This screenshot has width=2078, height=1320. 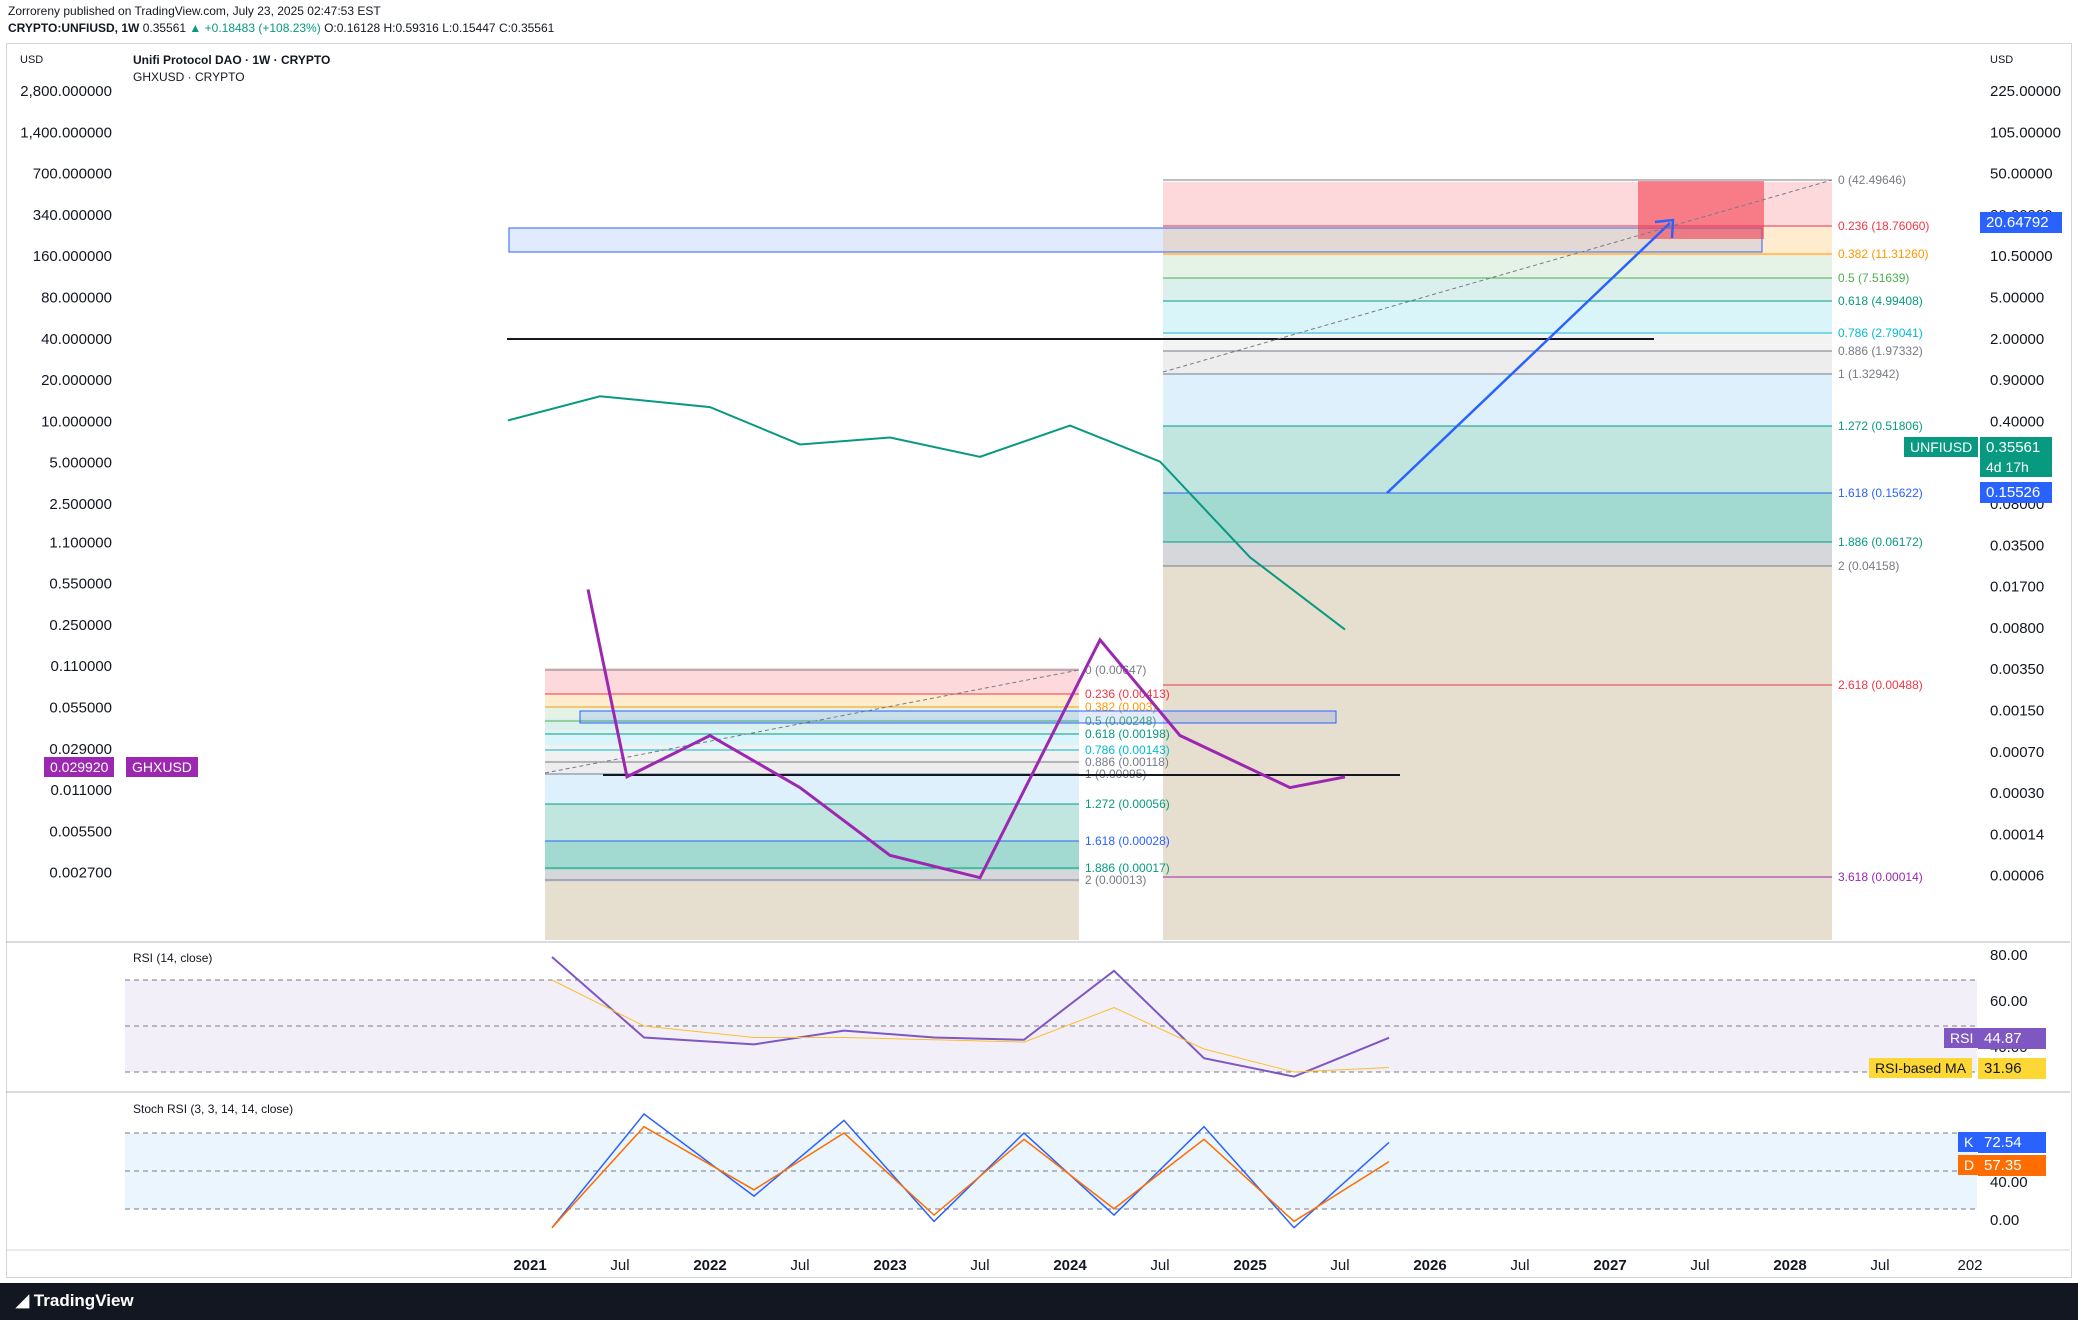 I want to click on ghx-fib-label: 0 (0.00647), so click(x=1115, y=670).